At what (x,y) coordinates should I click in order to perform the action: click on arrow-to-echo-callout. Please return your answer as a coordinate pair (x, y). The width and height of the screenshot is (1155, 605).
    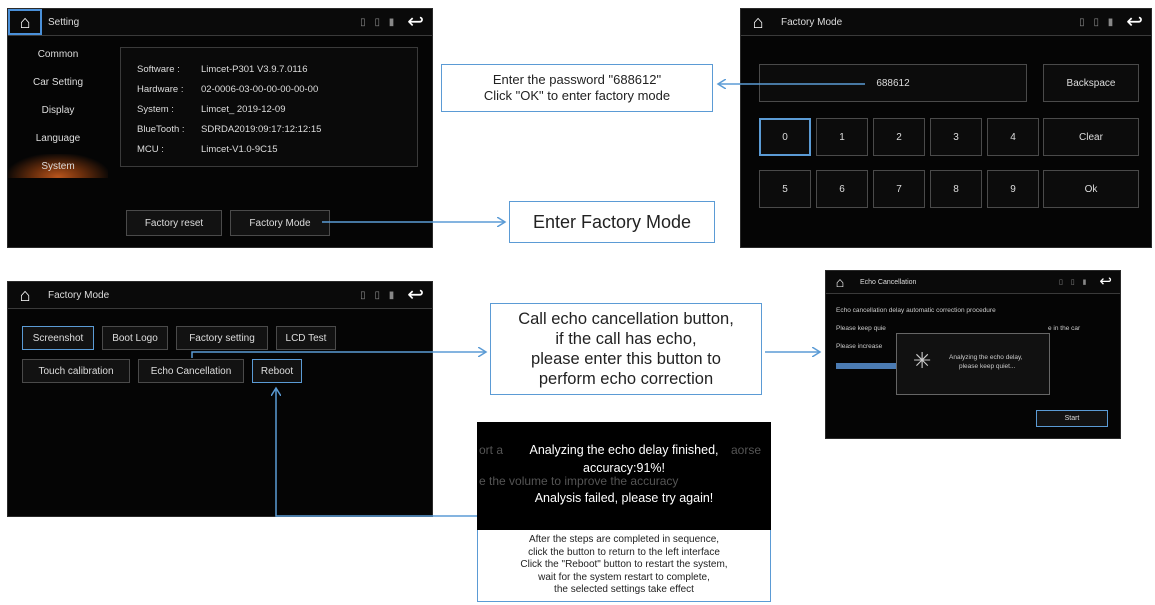
    Looking at the image, I should click on (338, 355).